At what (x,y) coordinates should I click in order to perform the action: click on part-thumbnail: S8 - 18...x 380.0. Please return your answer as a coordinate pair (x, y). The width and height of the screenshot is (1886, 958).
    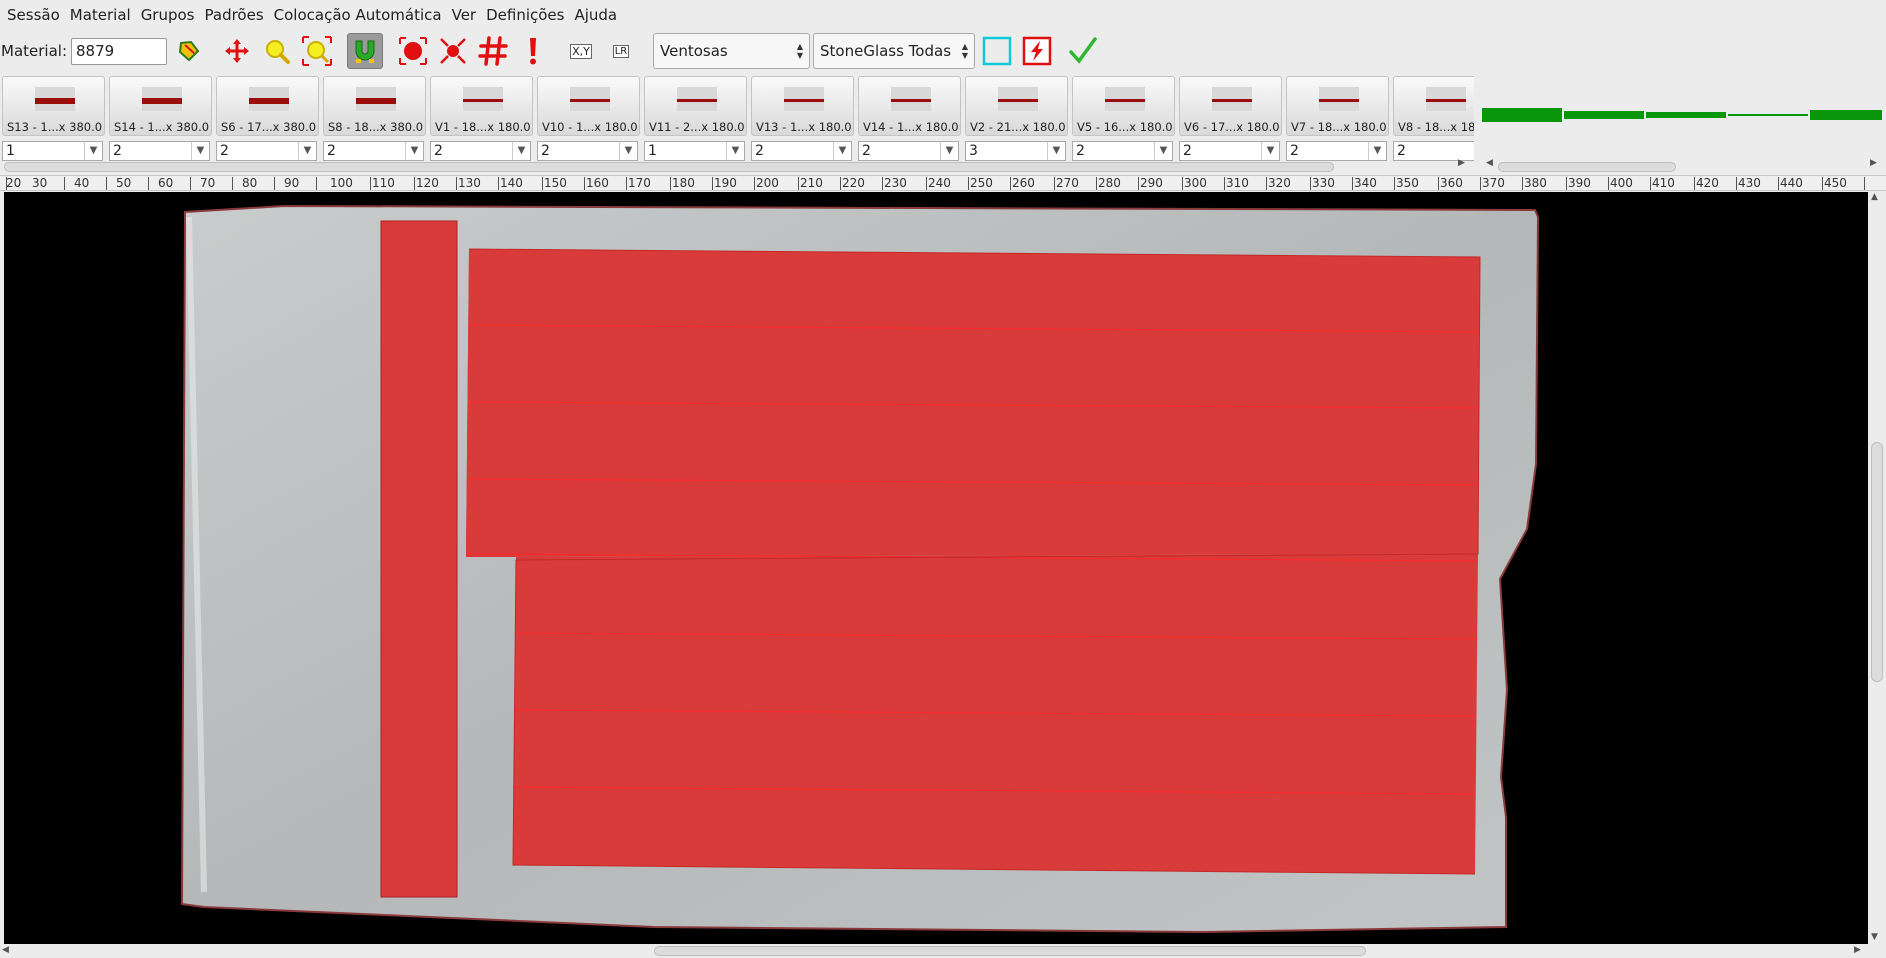
    Looking at the image, I should click on (374, 106).